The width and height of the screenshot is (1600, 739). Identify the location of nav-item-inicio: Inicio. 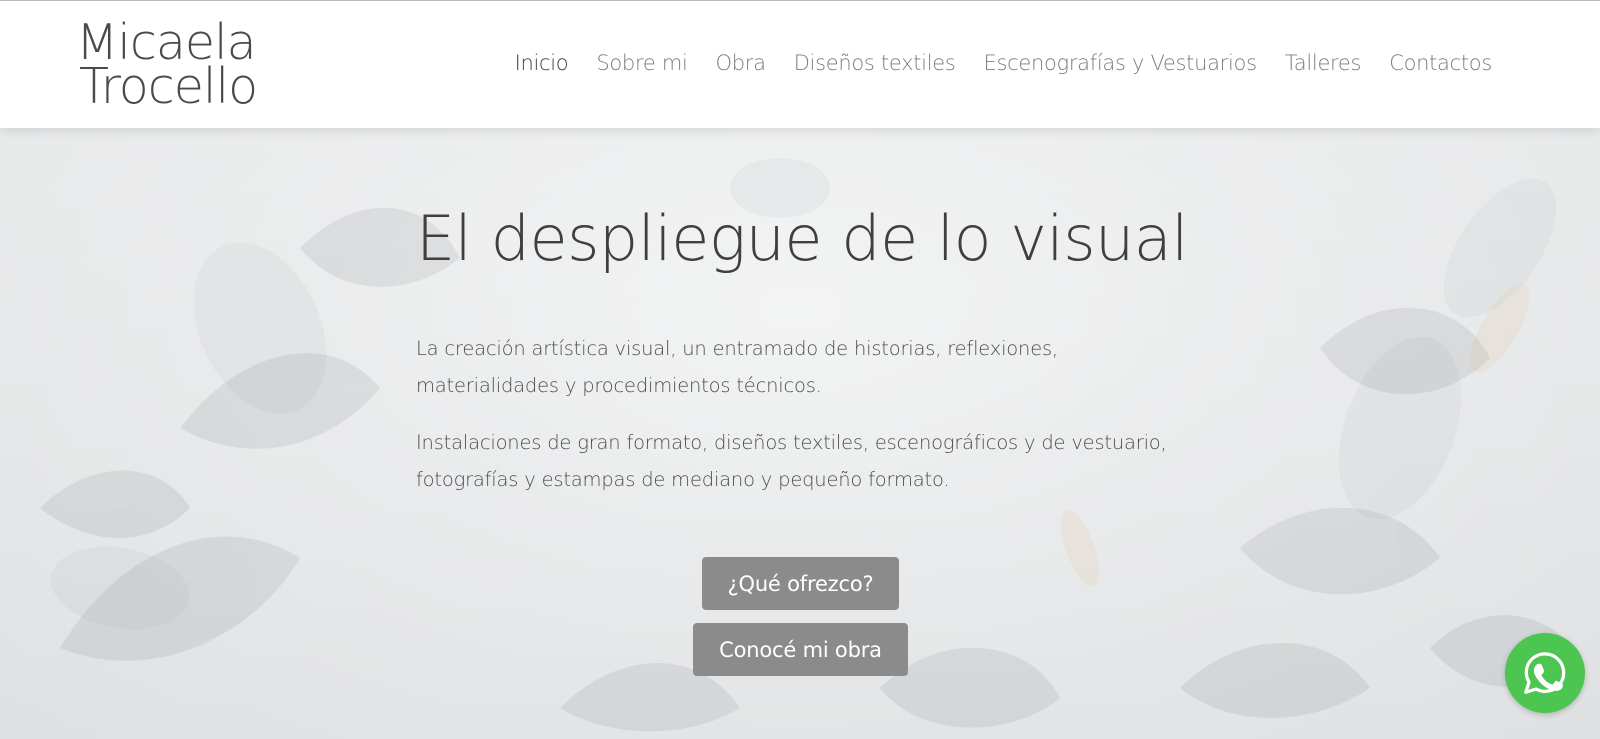
(542, 63).